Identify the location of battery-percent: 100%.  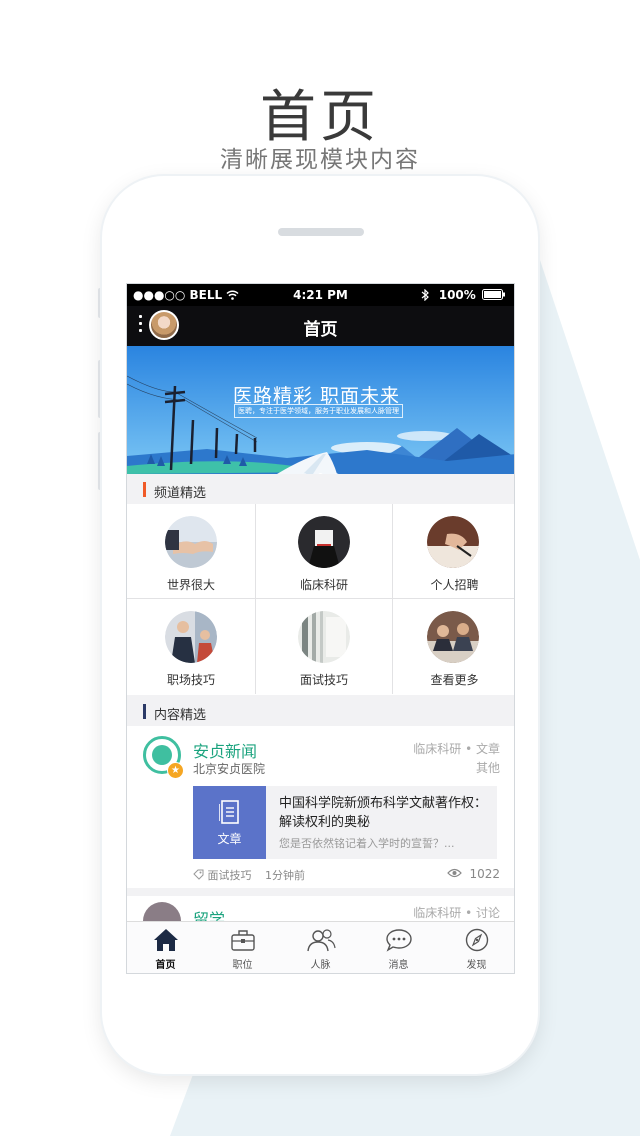
(457, 295).